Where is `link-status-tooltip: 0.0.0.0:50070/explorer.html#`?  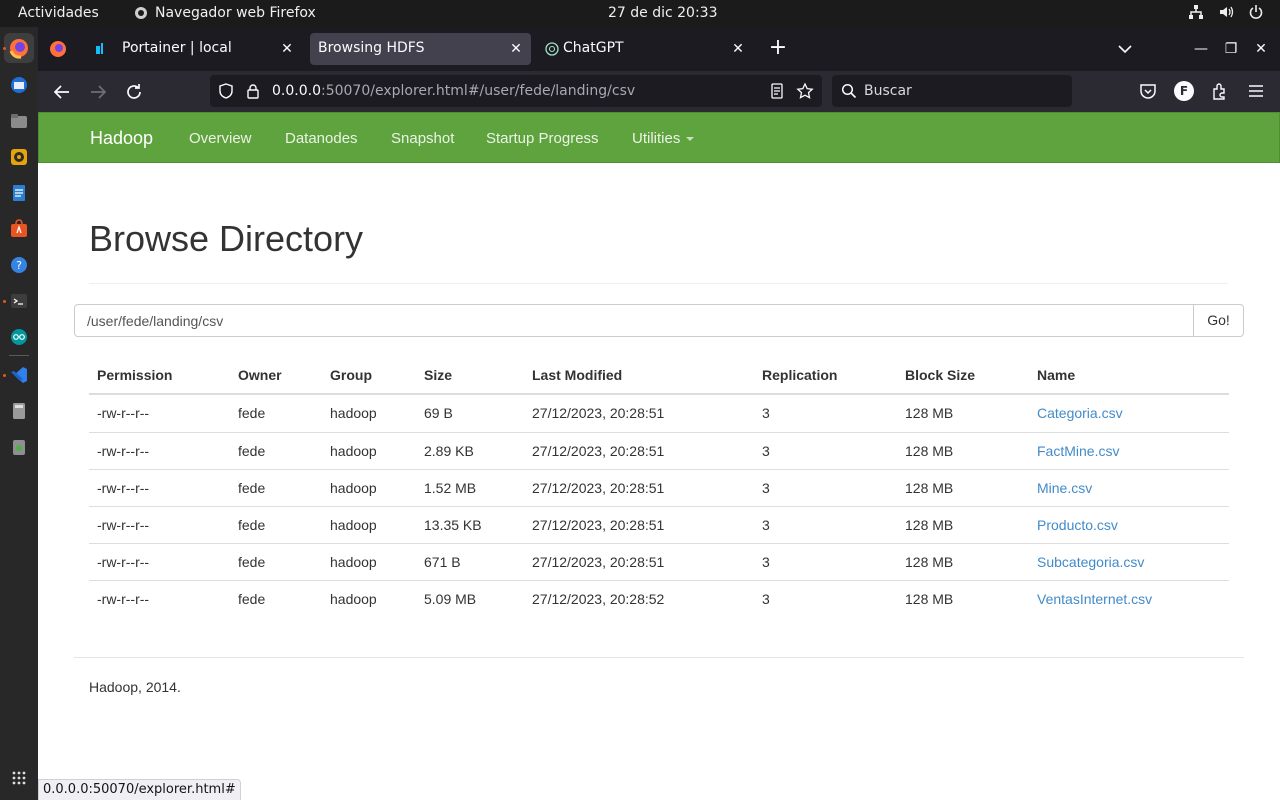 link-status-tooltip: 0.0.0.0:50070/explorer.html# is located at coordinates (139, 789).